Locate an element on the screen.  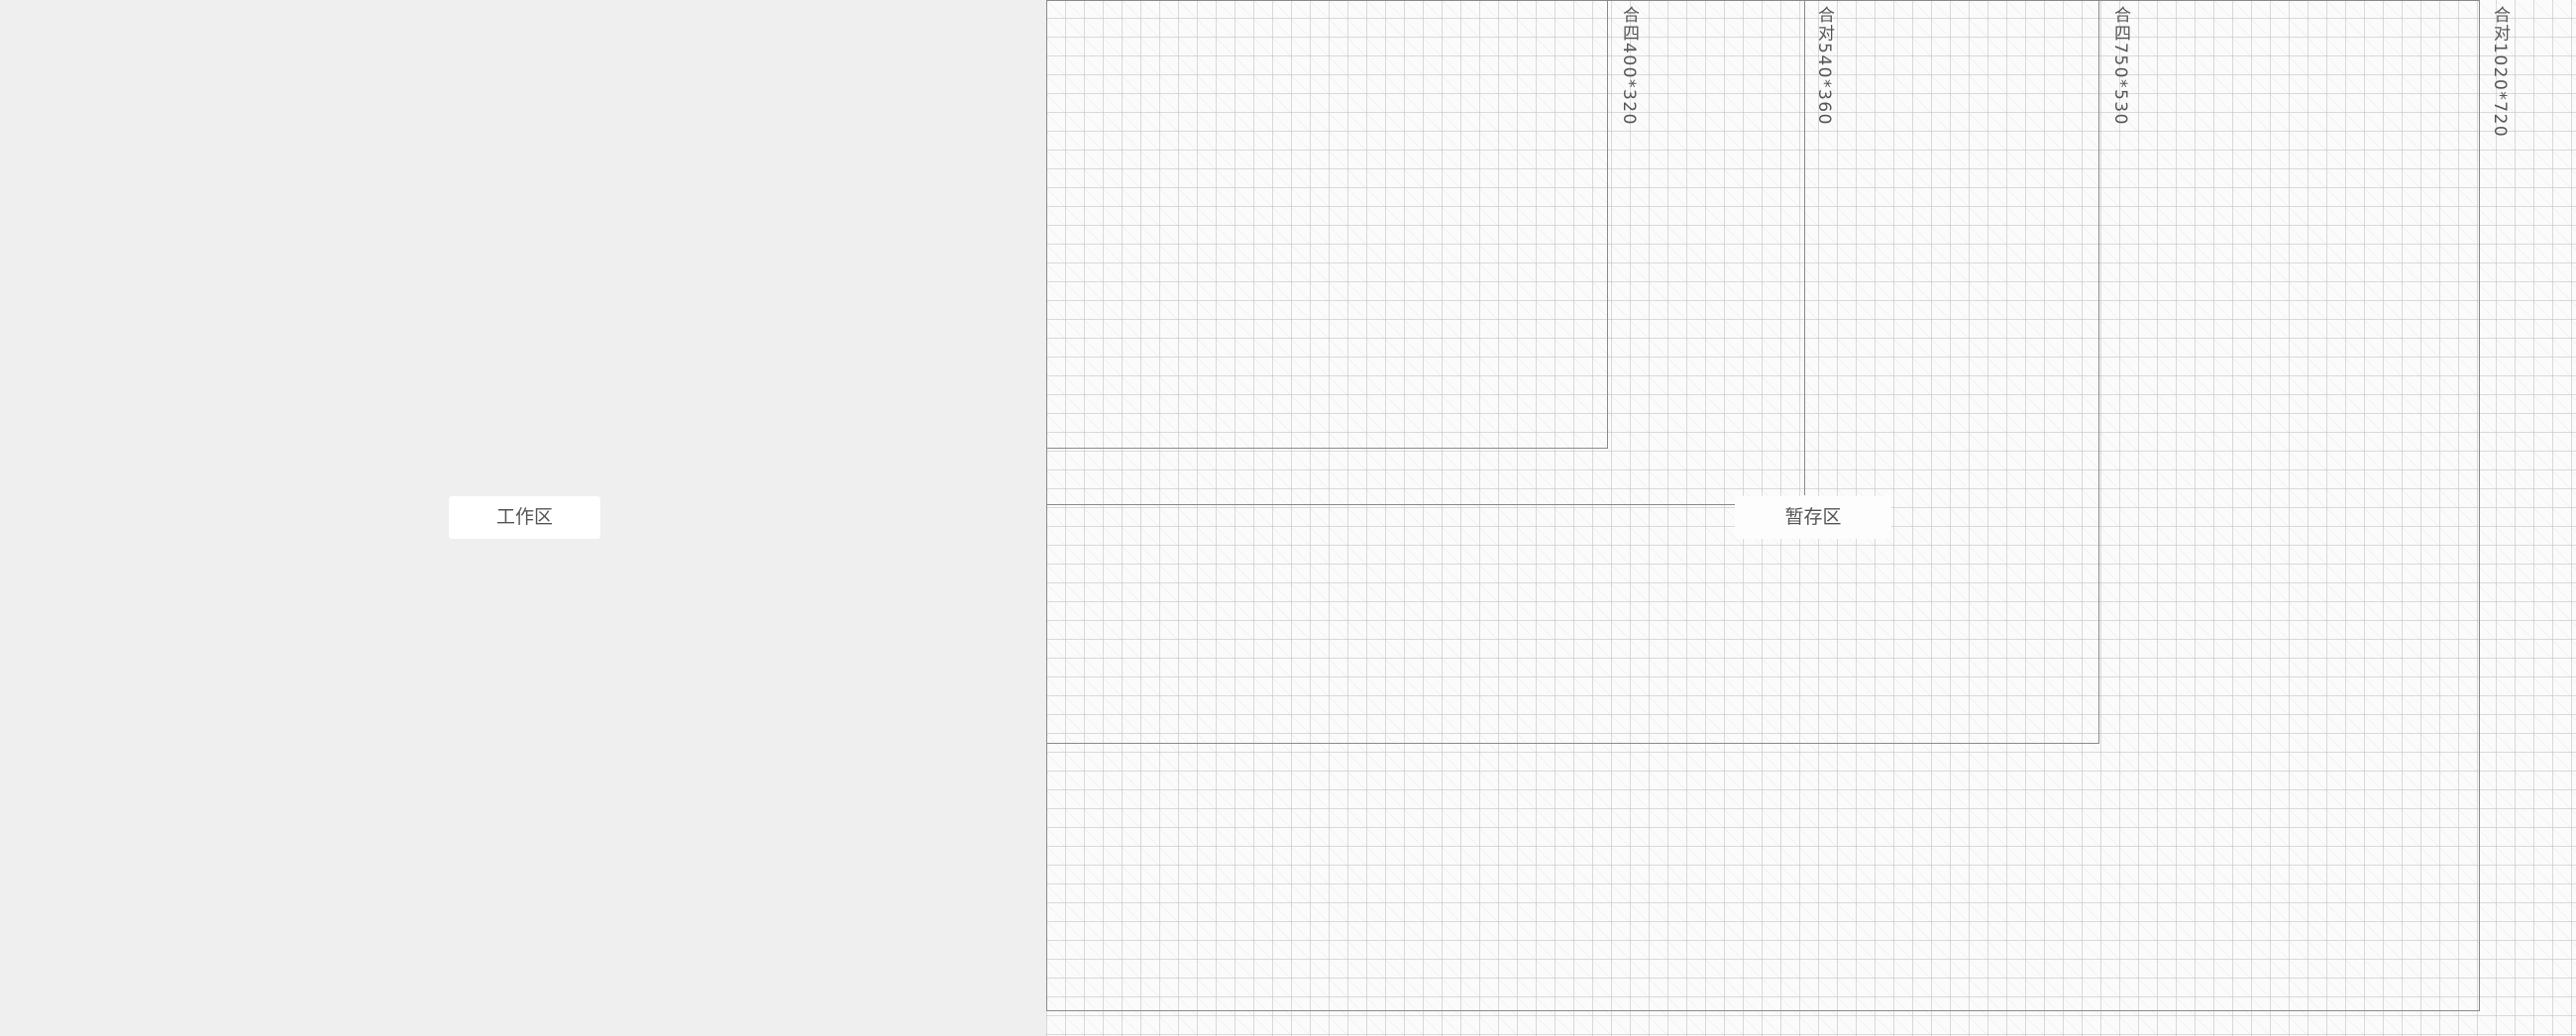
frame-1020x720-right-edge is located at coordinates (2479, 506).